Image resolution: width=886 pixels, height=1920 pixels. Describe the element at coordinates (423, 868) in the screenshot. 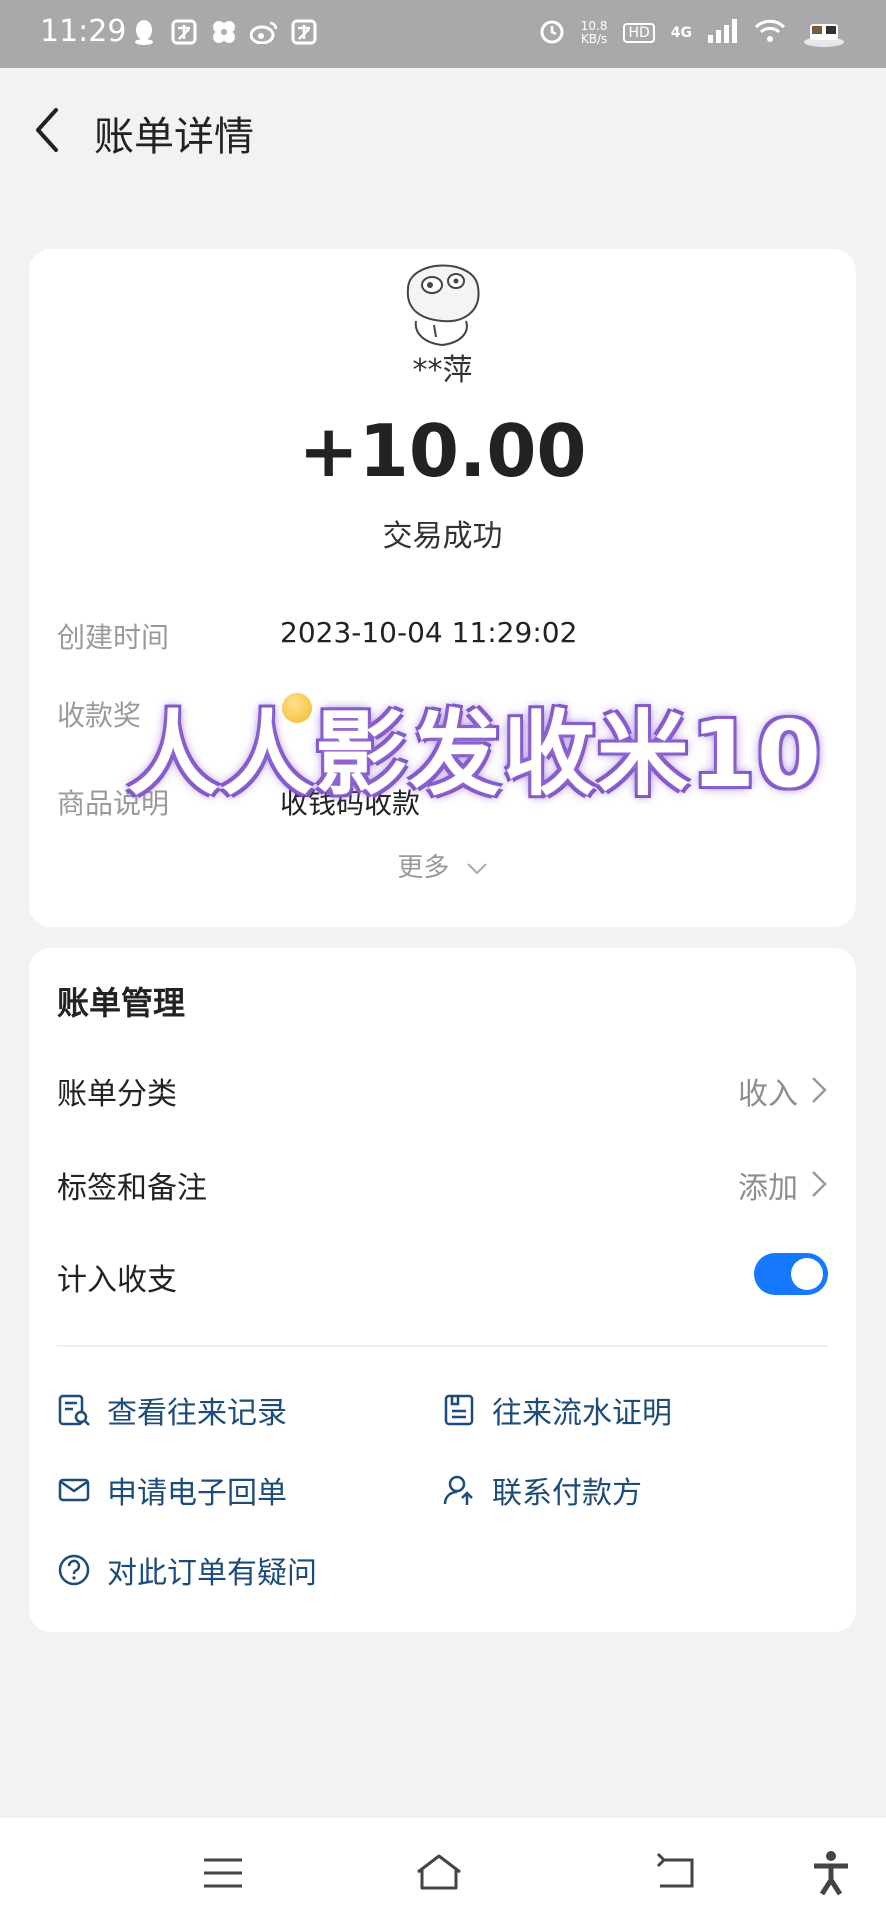

I see `more-label: 更多` at that location.